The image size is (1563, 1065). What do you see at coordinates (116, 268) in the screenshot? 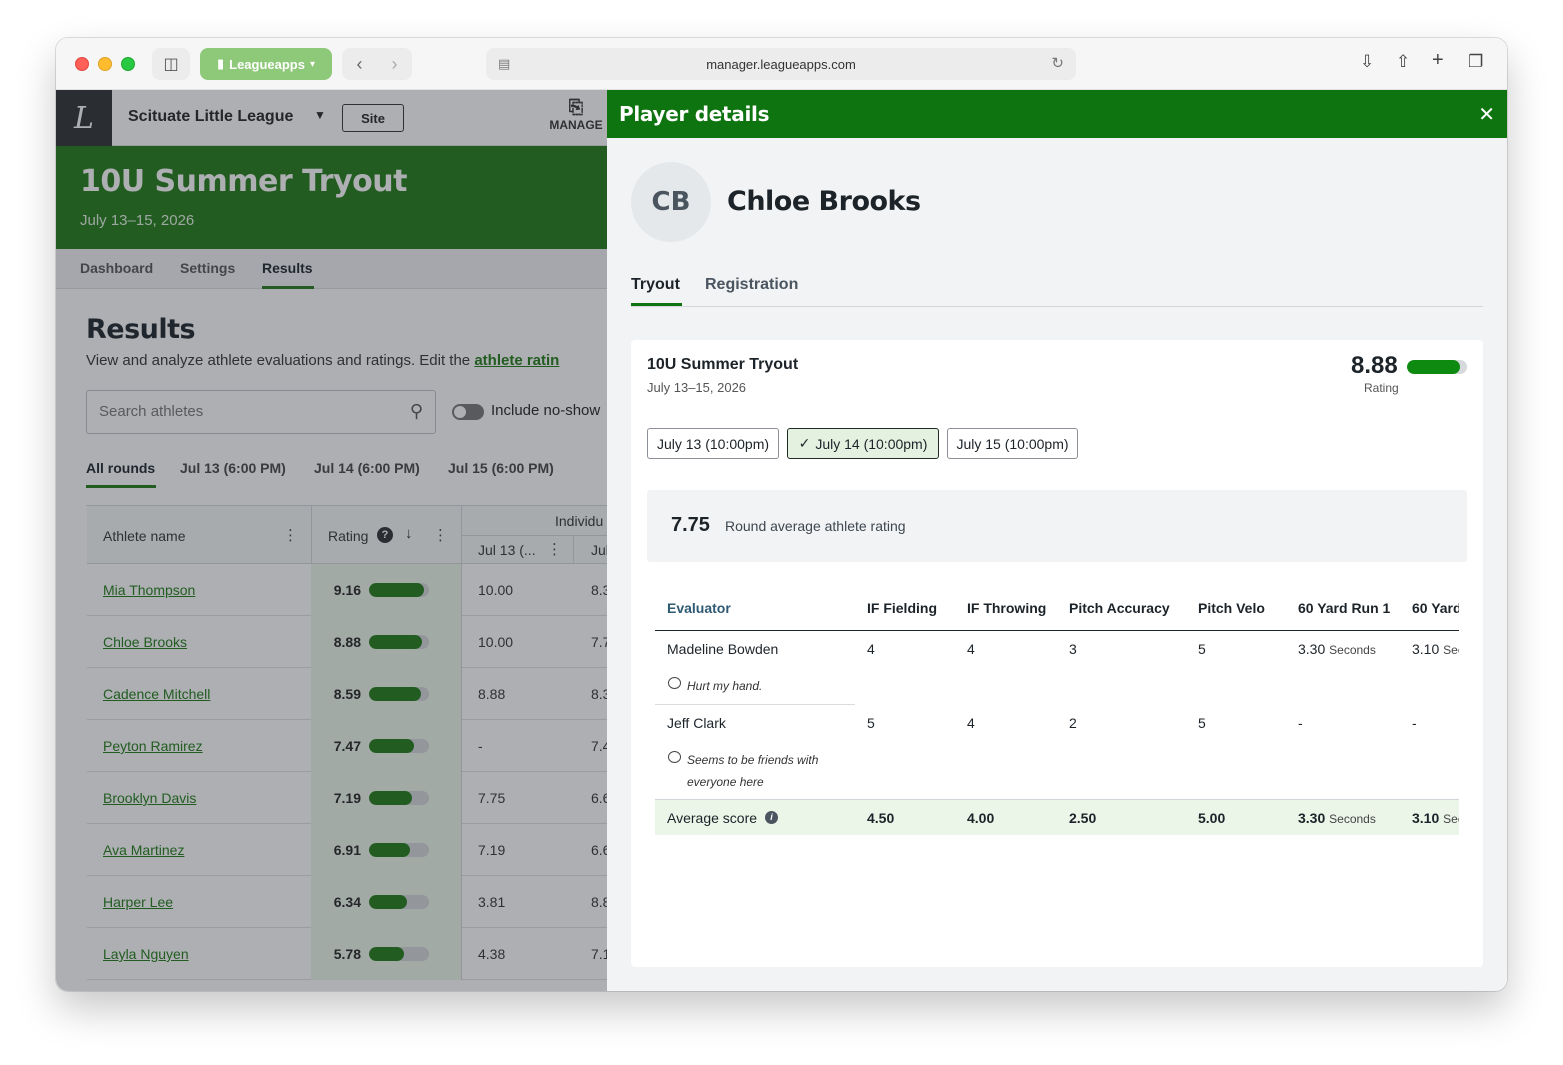
I see `tab-dashboard: Dashboard` at bounding box center [116, 268].